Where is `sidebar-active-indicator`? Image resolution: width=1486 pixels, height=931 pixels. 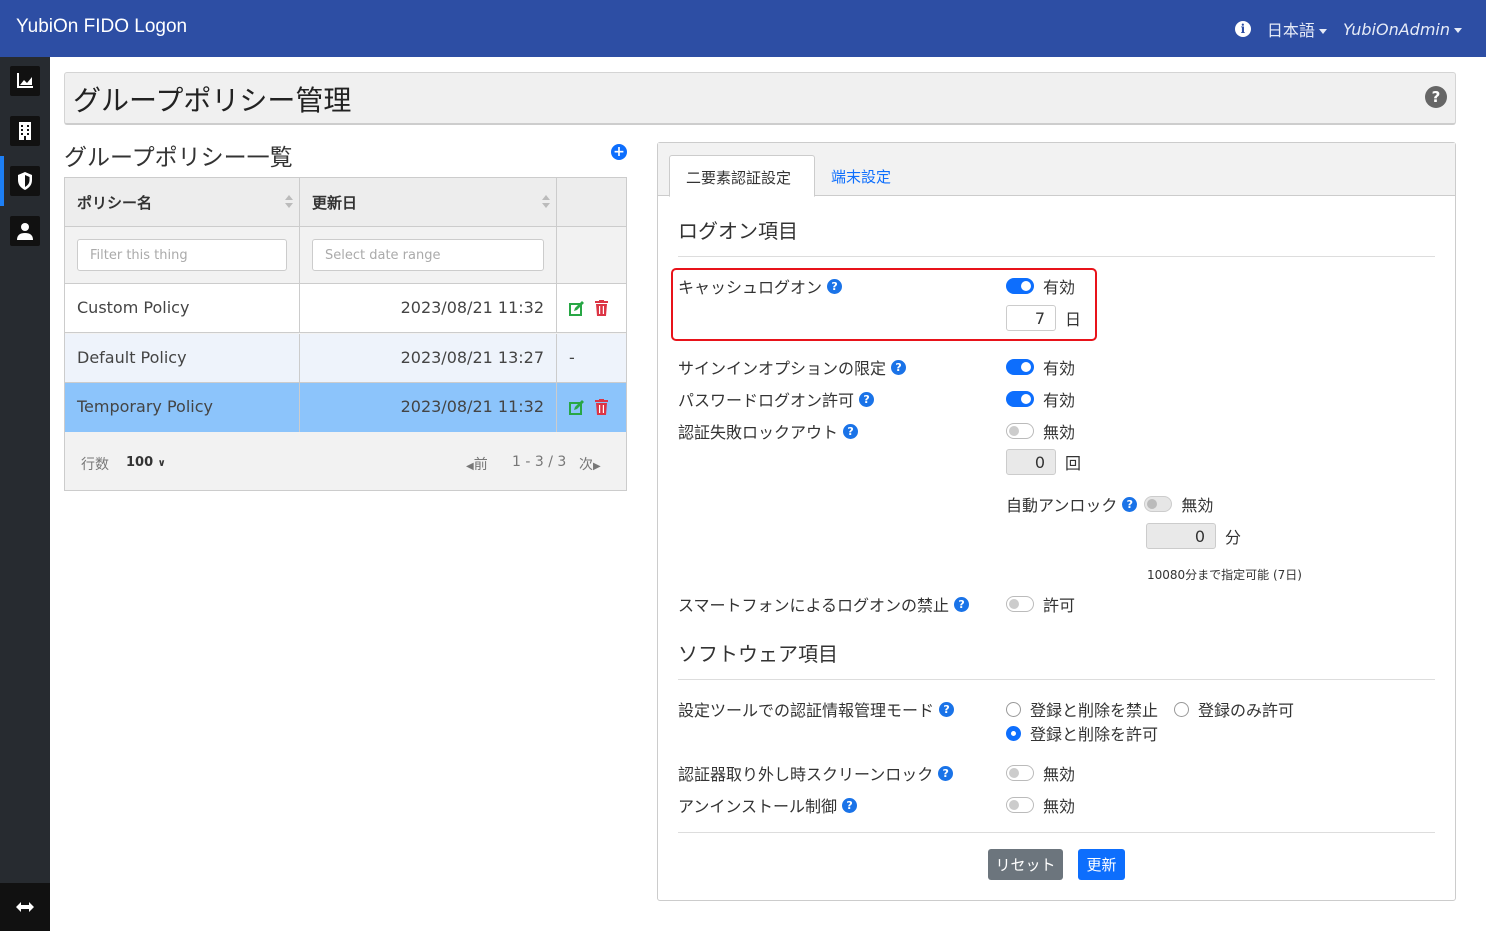 sidebar-active-indicator is located at coordinates (2, 181).